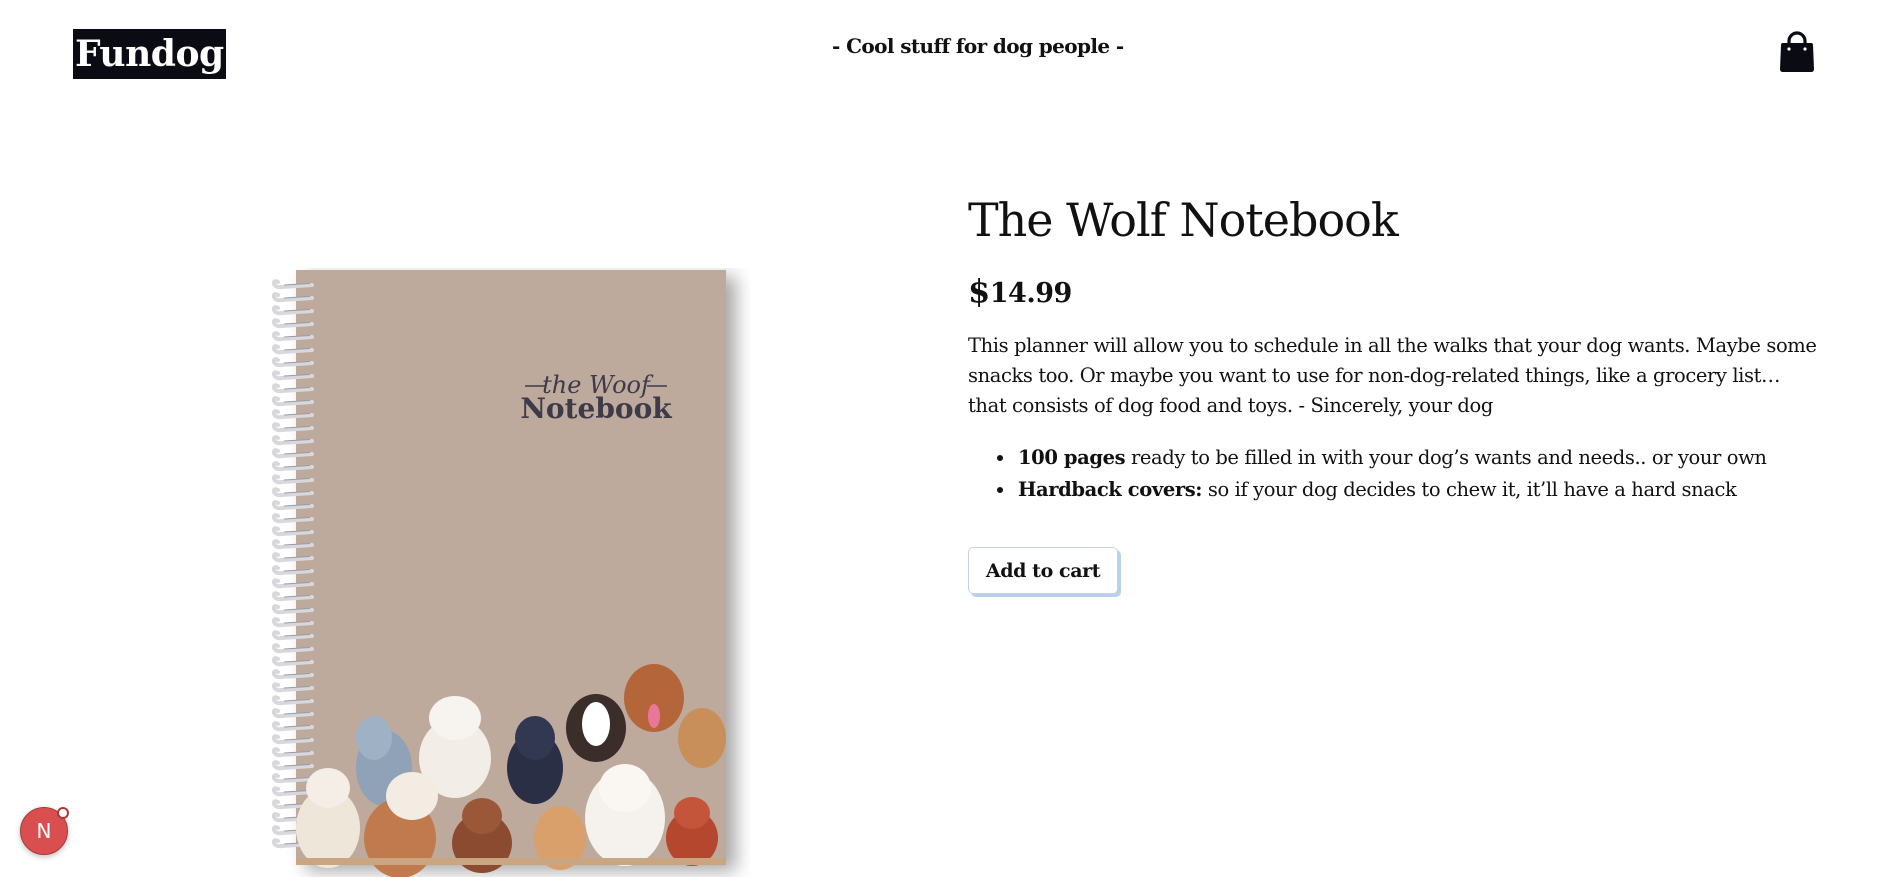 Image resolution: width=1895 pixels, height=877 pixels. I want to click on site-tagline: - Cool stuff for dog people -, so click(978, 46).